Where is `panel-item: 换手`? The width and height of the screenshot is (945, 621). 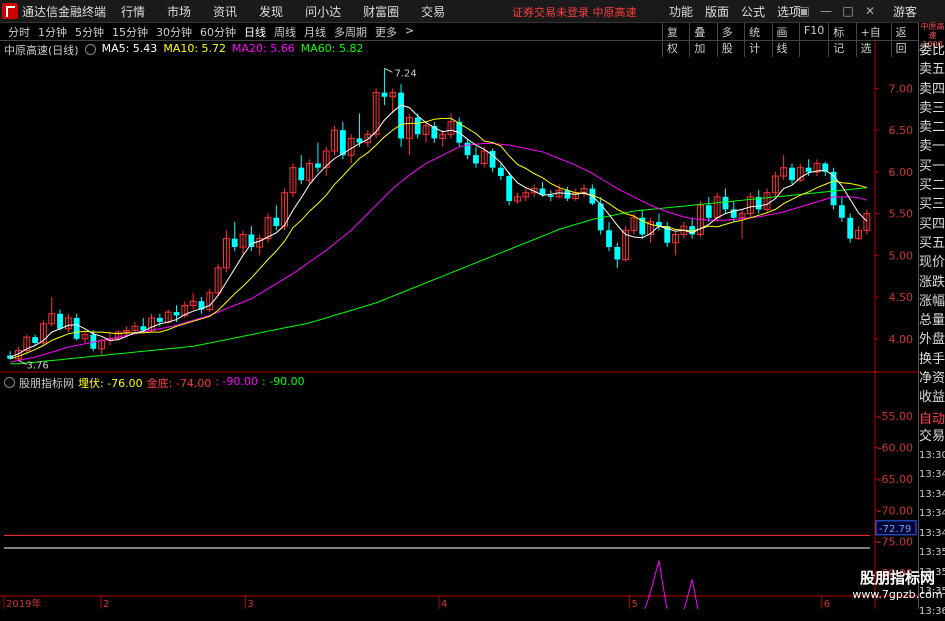
panel-item: 换手 is located at coordinates (932, 359).